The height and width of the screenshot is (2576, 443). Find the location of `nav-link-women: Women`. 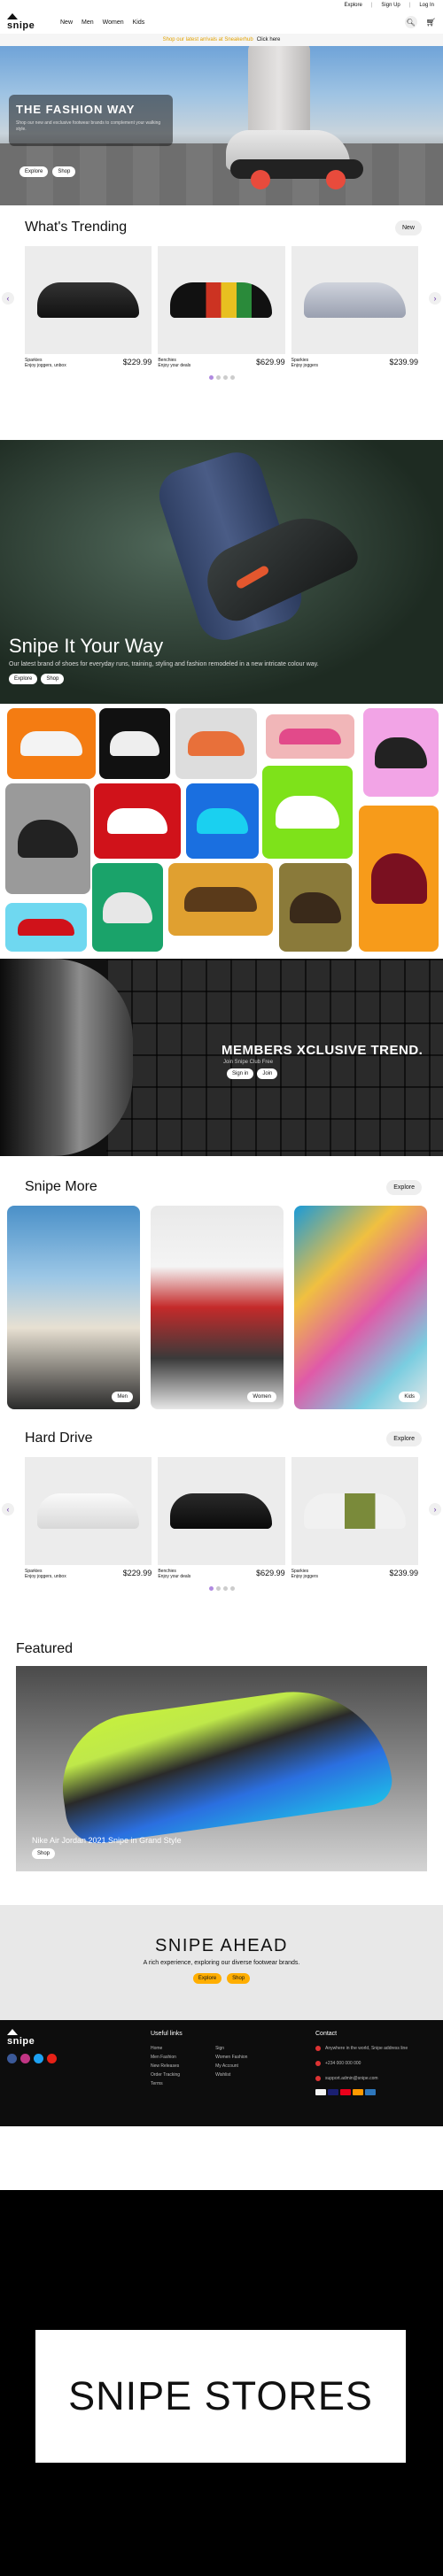

nav-link-women: Women is located at coordinates (113, 22).